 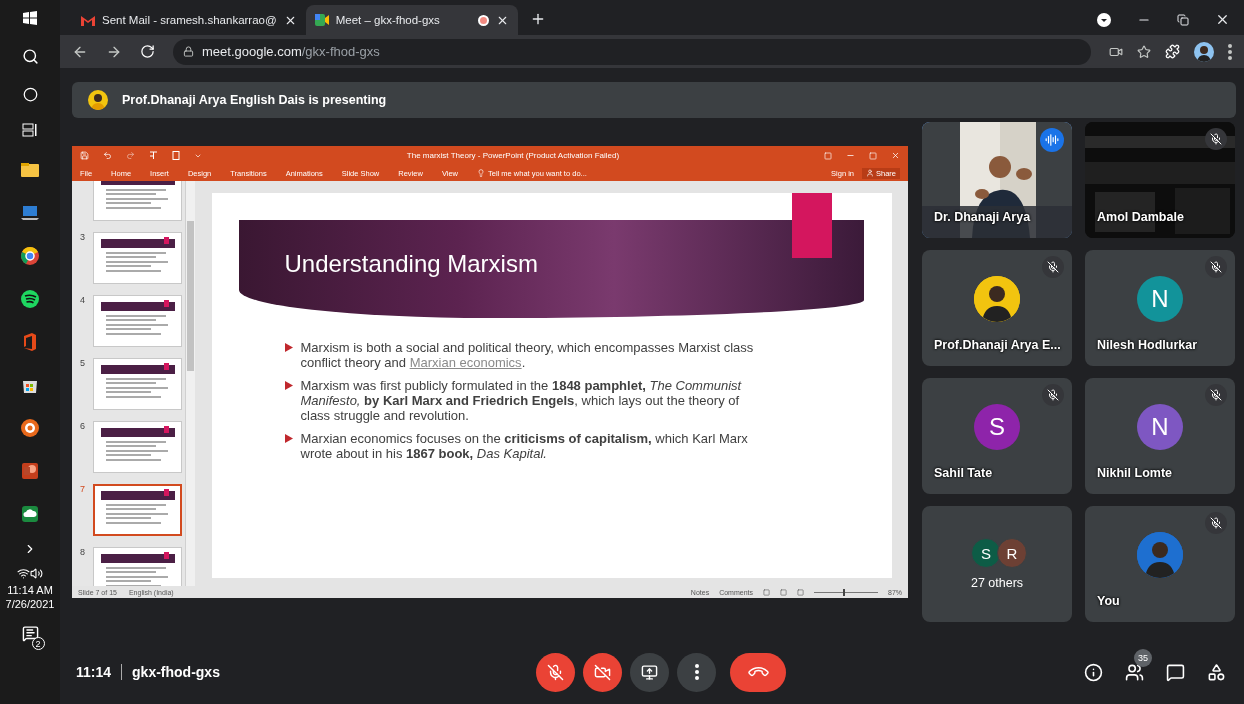 What do you see at coordinates (30, 427) in the screenshot?
I see `media-player-icon` at bounding box center [30, 427].